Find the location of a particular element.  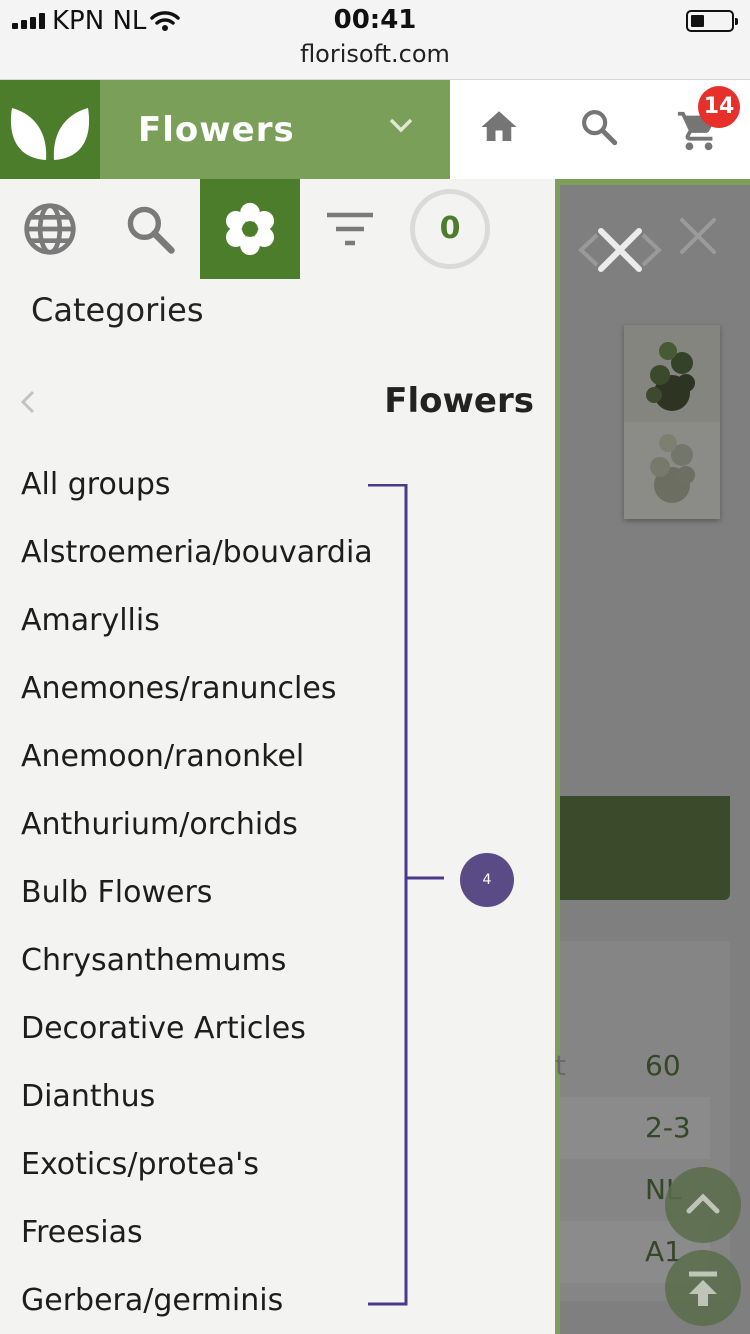

flower-icon is located at coordinates (250, 229).